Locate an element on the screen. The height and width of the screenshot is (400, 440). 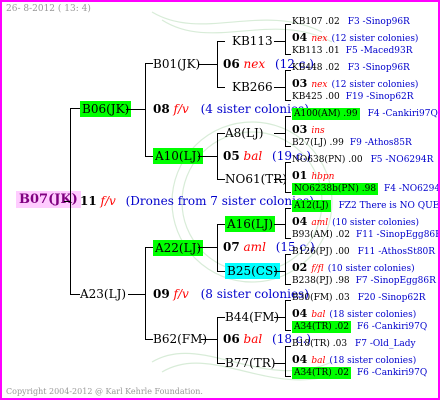
root-node: B07(JK) is located at coordinates (48, 199).